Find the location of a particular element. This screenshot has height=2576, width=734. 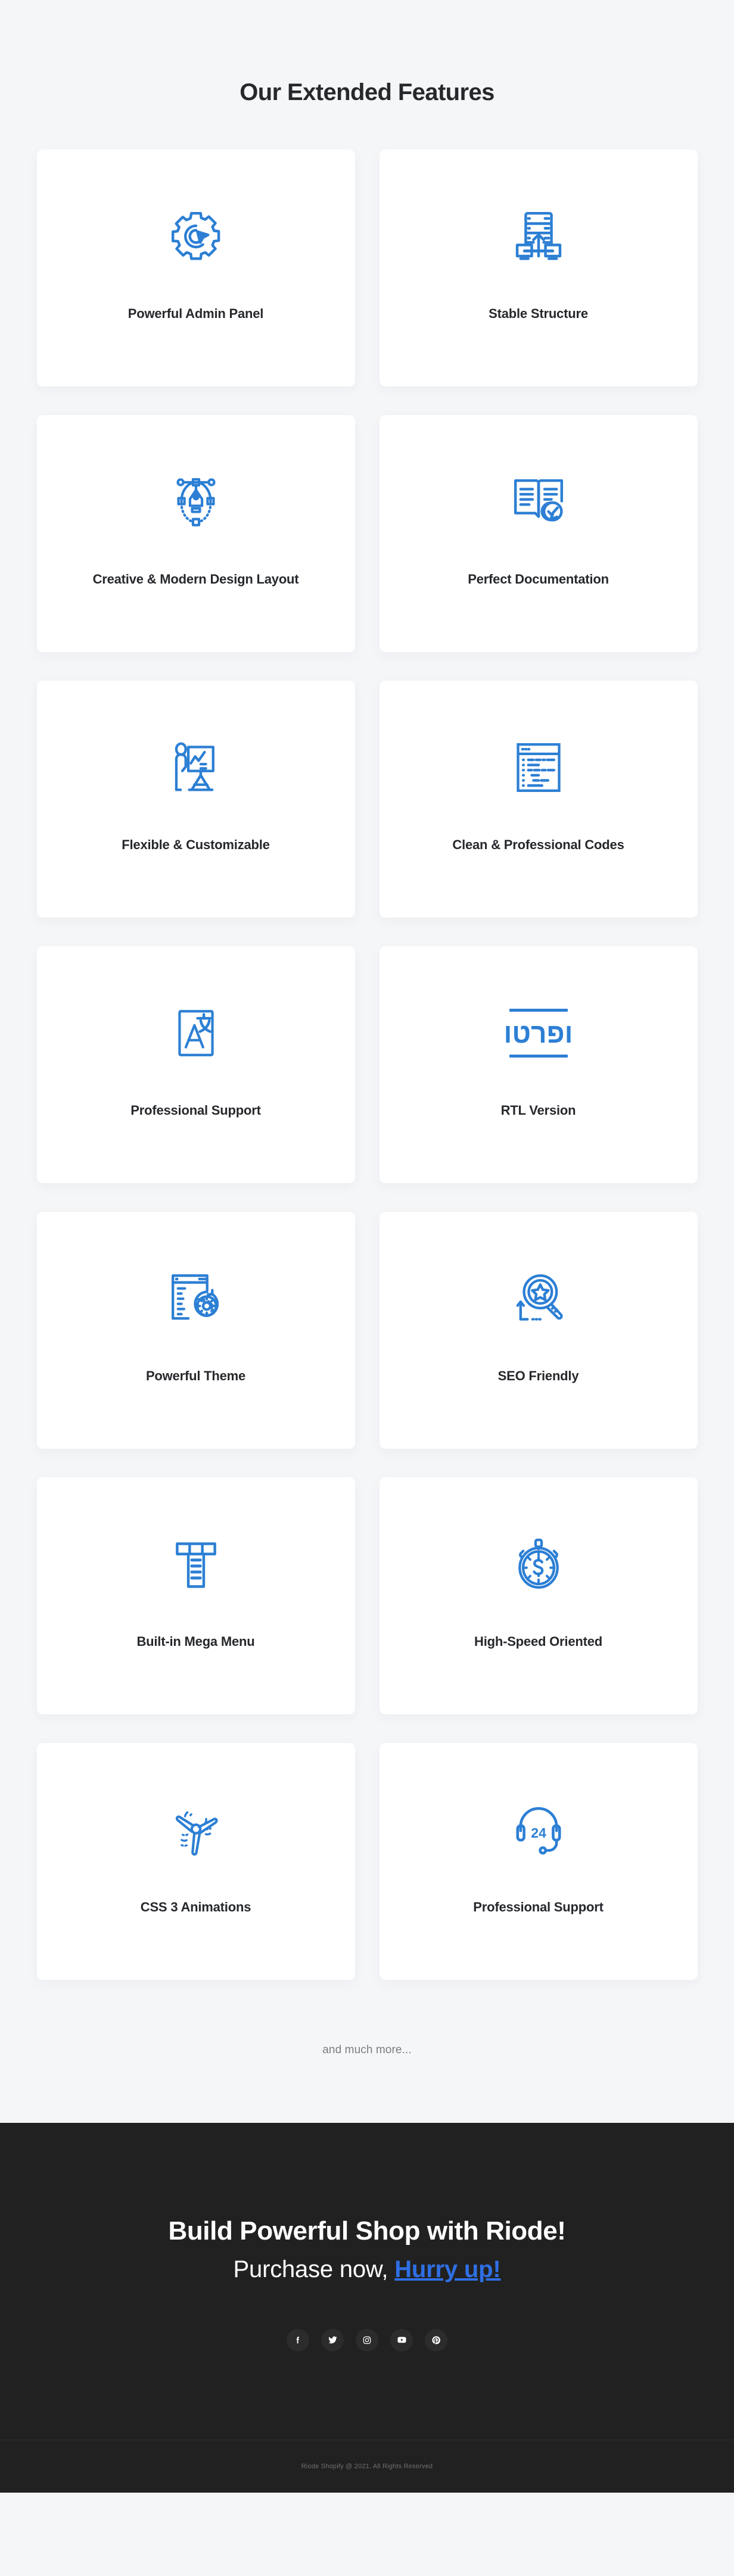

cta-subheading: Purchase now, Hurry up! is located at coordinates (367, 2269).